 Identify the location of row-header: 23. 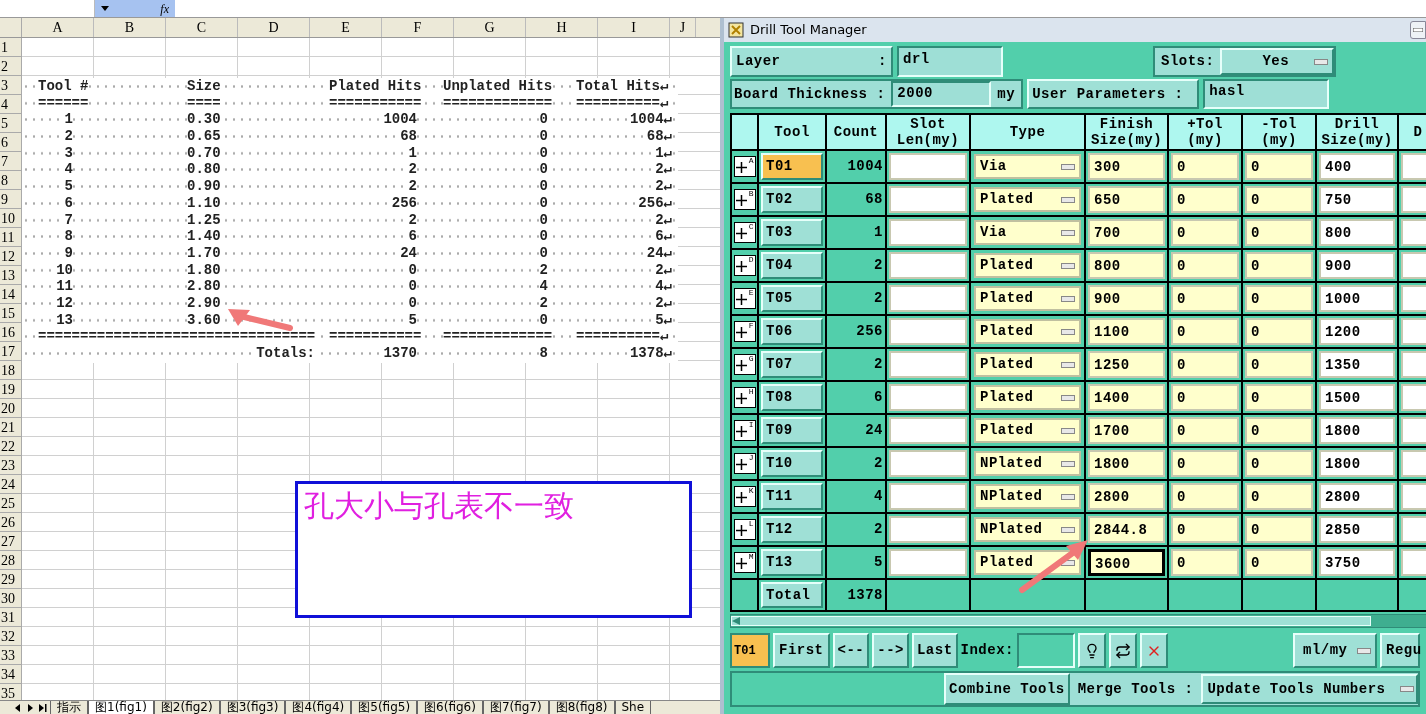
(11, 465).